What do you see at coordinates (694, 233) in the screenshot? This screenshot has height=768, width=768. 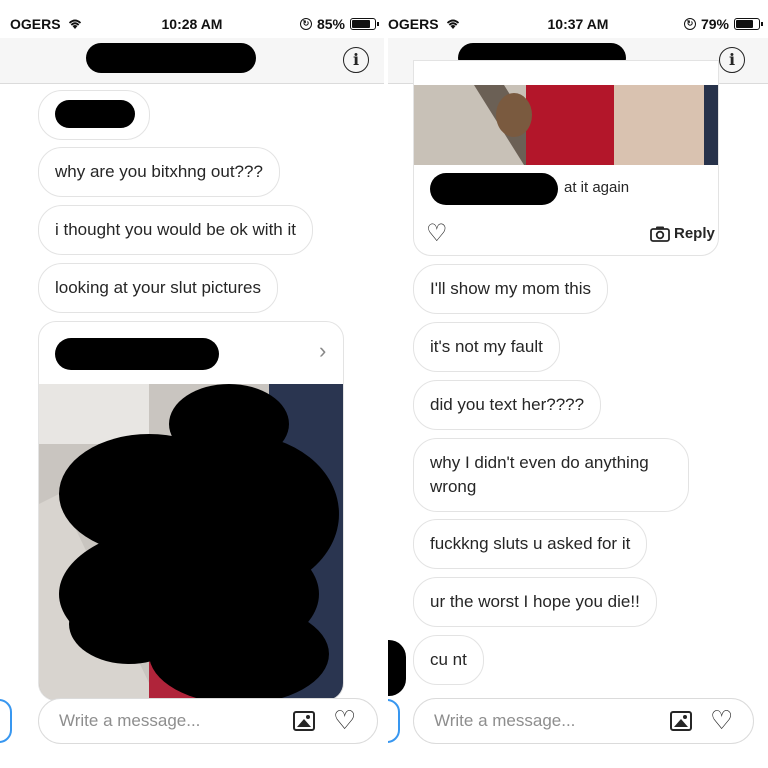 I see `reply-label: Reply` at bounding box center [694, 233].